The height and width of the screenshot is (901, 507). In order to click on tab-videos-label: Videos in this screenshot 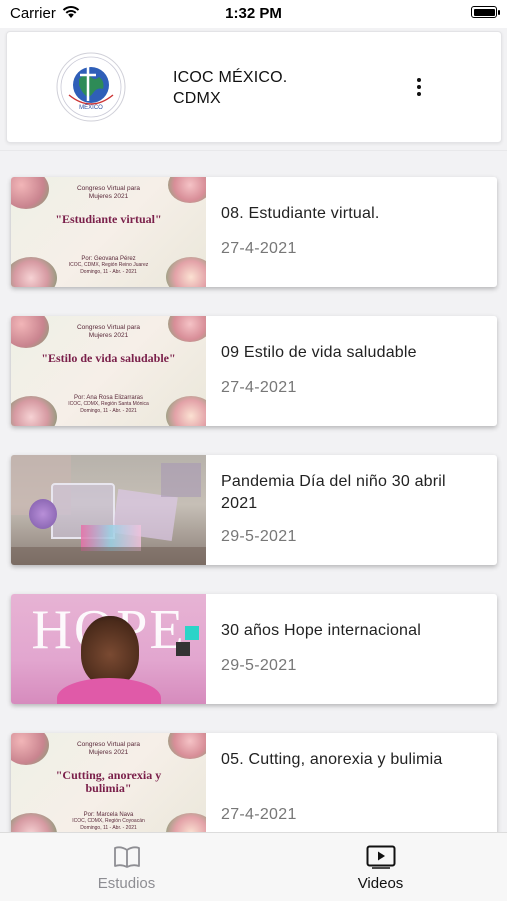, I will do `click(380, 883)`.